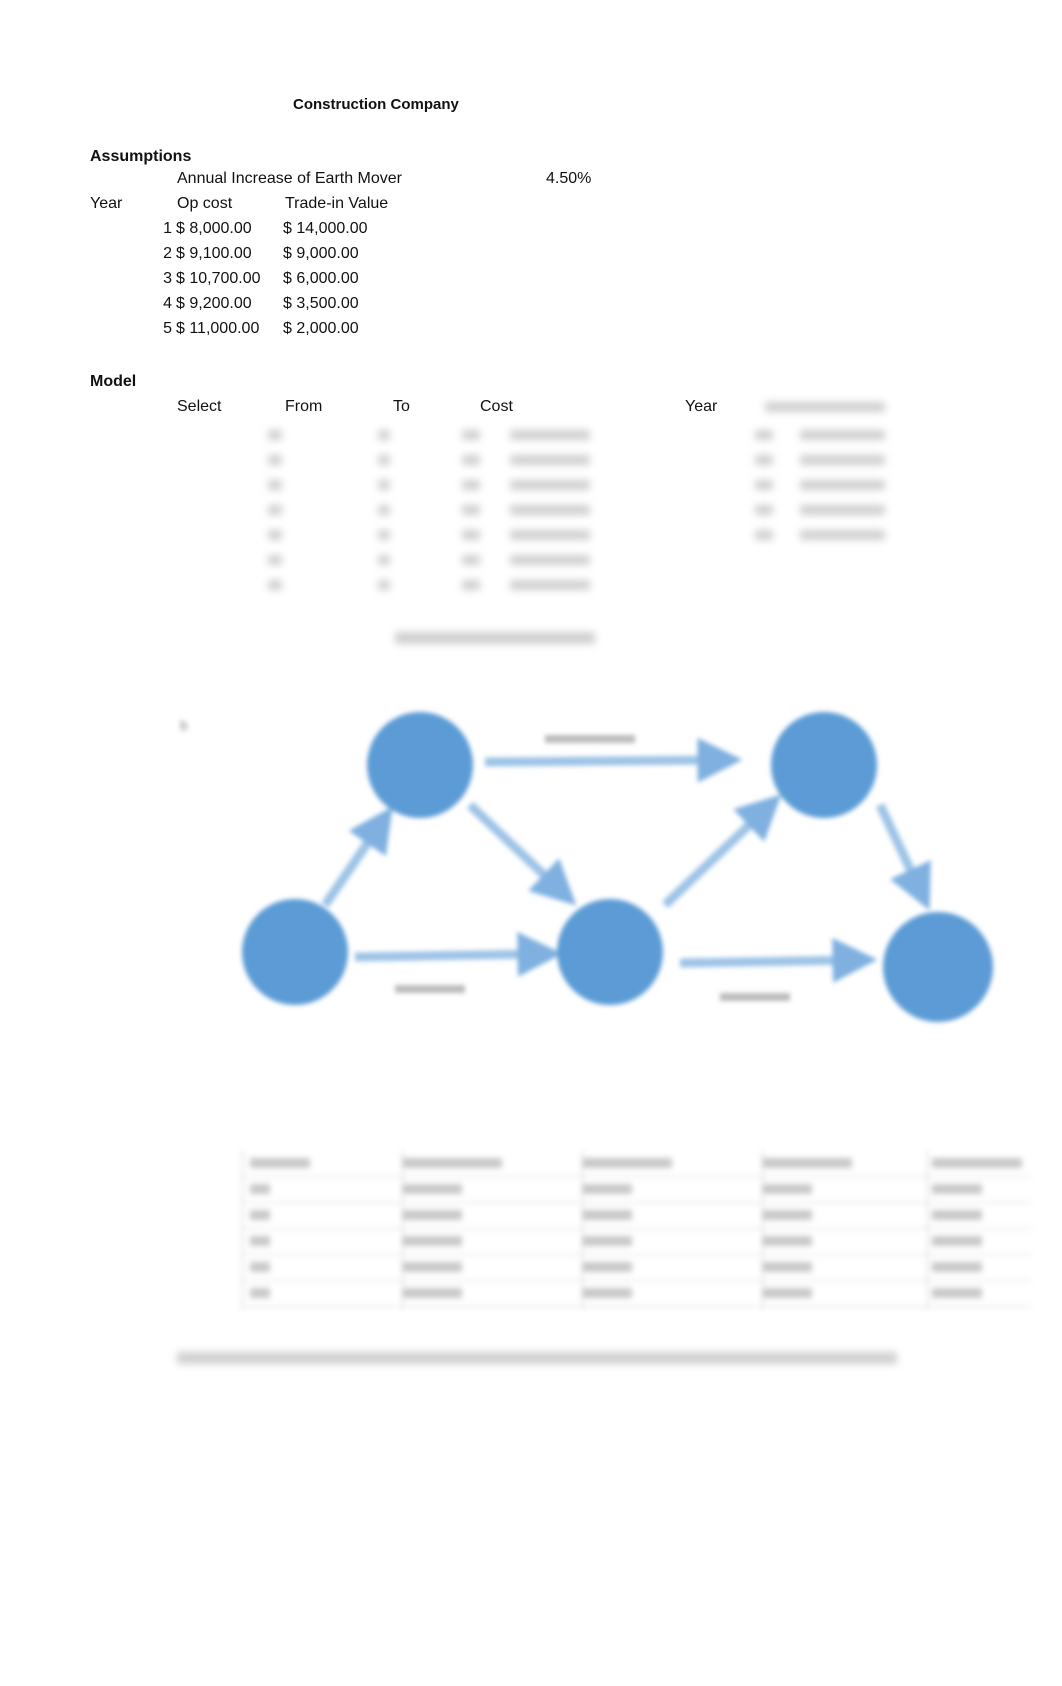  What do you see at coordinates (586, 867) in the screenshot?
I see `network-diagram: b` at bounding box center [586, 867].